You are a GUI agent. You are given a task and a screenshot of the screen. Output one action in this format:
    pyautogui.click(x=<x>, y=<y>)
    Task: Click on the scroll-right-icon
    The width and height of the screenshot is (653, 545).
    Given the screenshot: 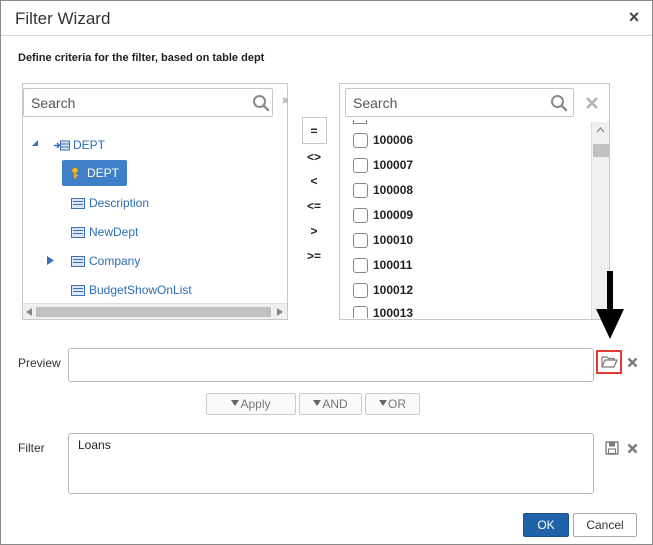 What is the action you would take?
    pyautogui.click(x=280, y=312)
    